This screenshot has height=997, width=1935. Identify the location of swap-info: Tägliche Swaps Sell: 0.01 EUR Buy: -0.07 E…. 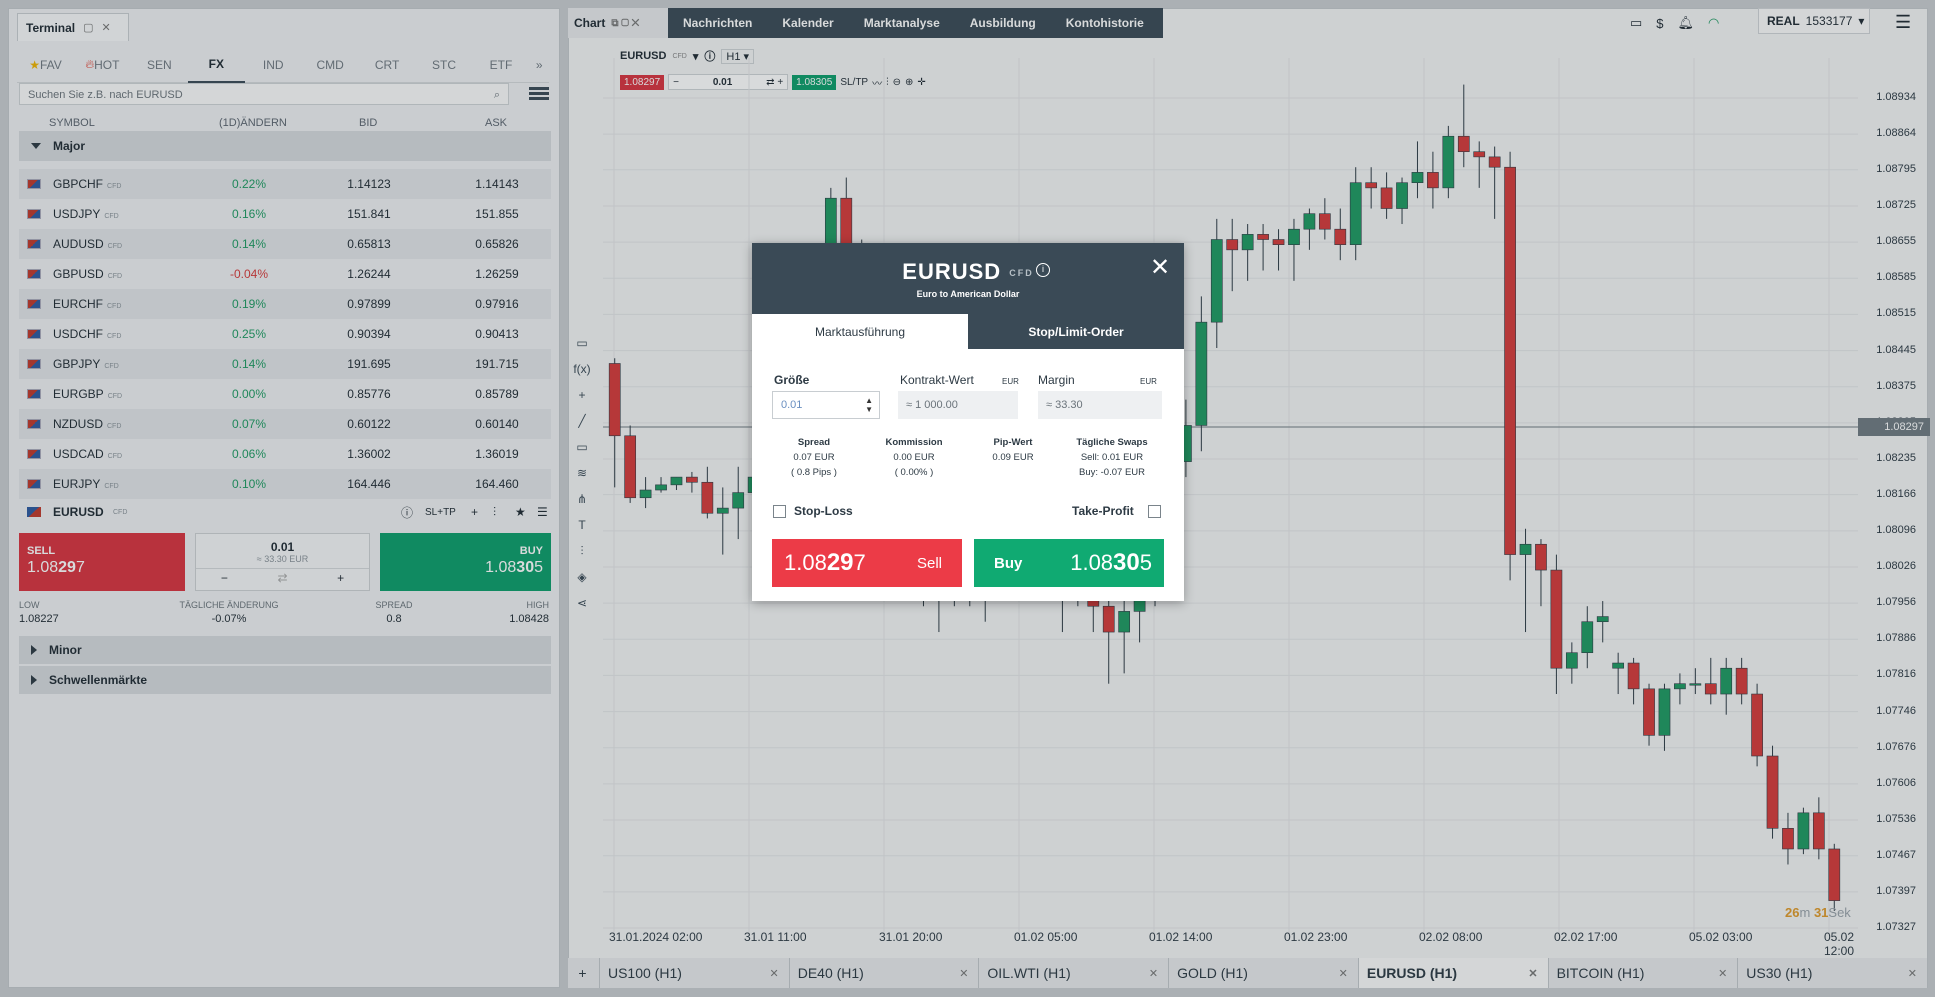
(1112, 457).